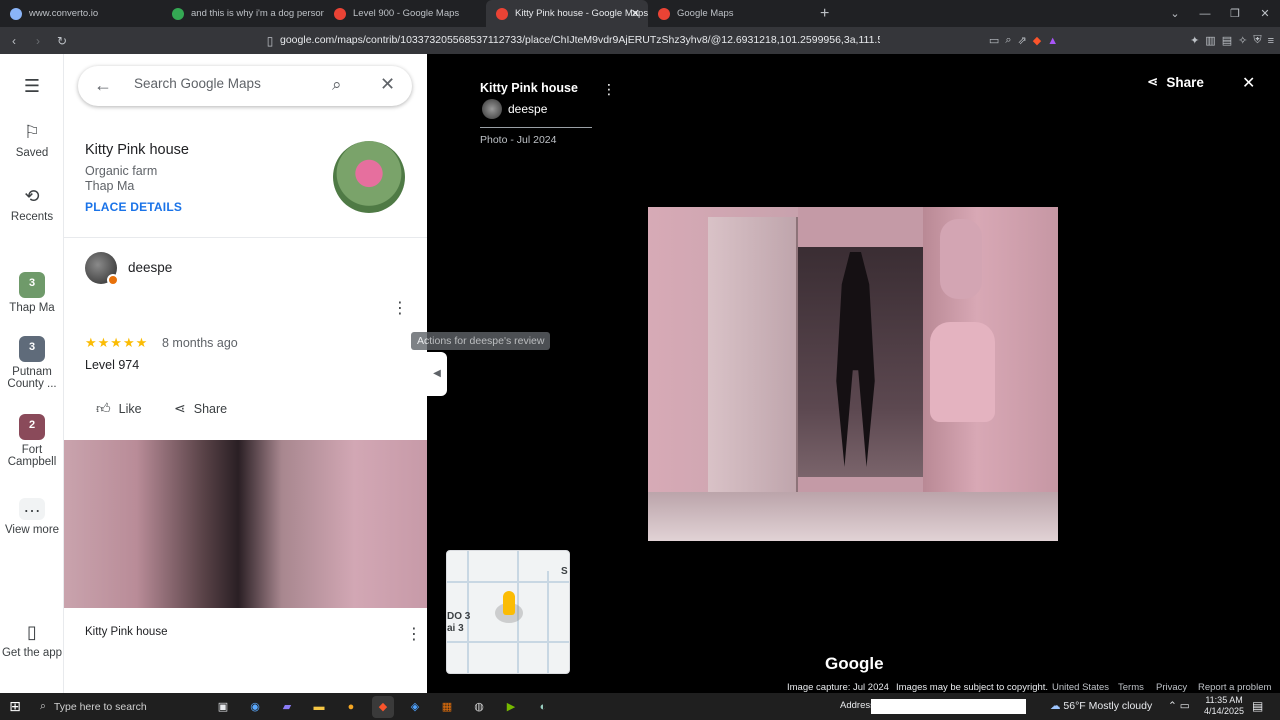 The height and width of the screenshot is (720, 1280). I want to click on tab-search-icon: ⌄, so click(1175, 13).